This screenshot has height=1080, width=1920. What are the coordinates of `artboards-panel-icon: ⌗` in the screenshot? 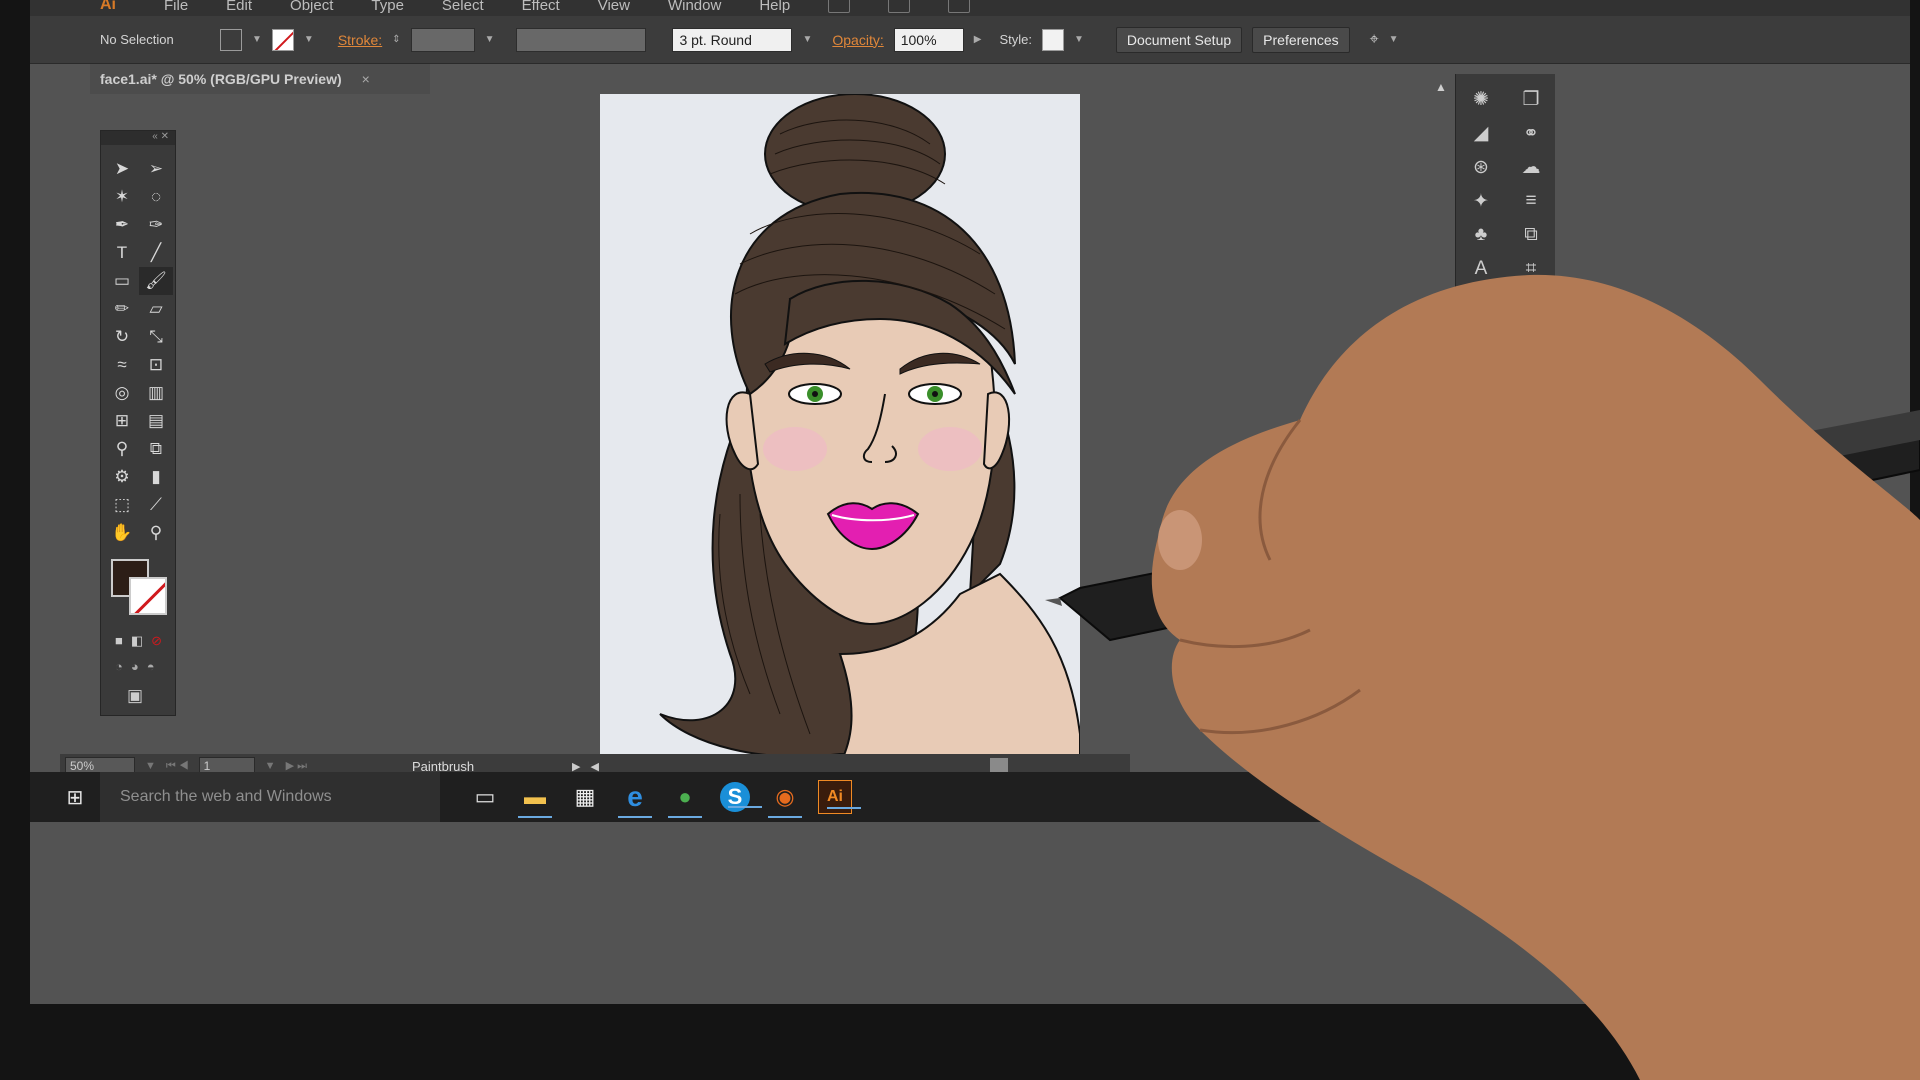 It's located at (1531, 269).